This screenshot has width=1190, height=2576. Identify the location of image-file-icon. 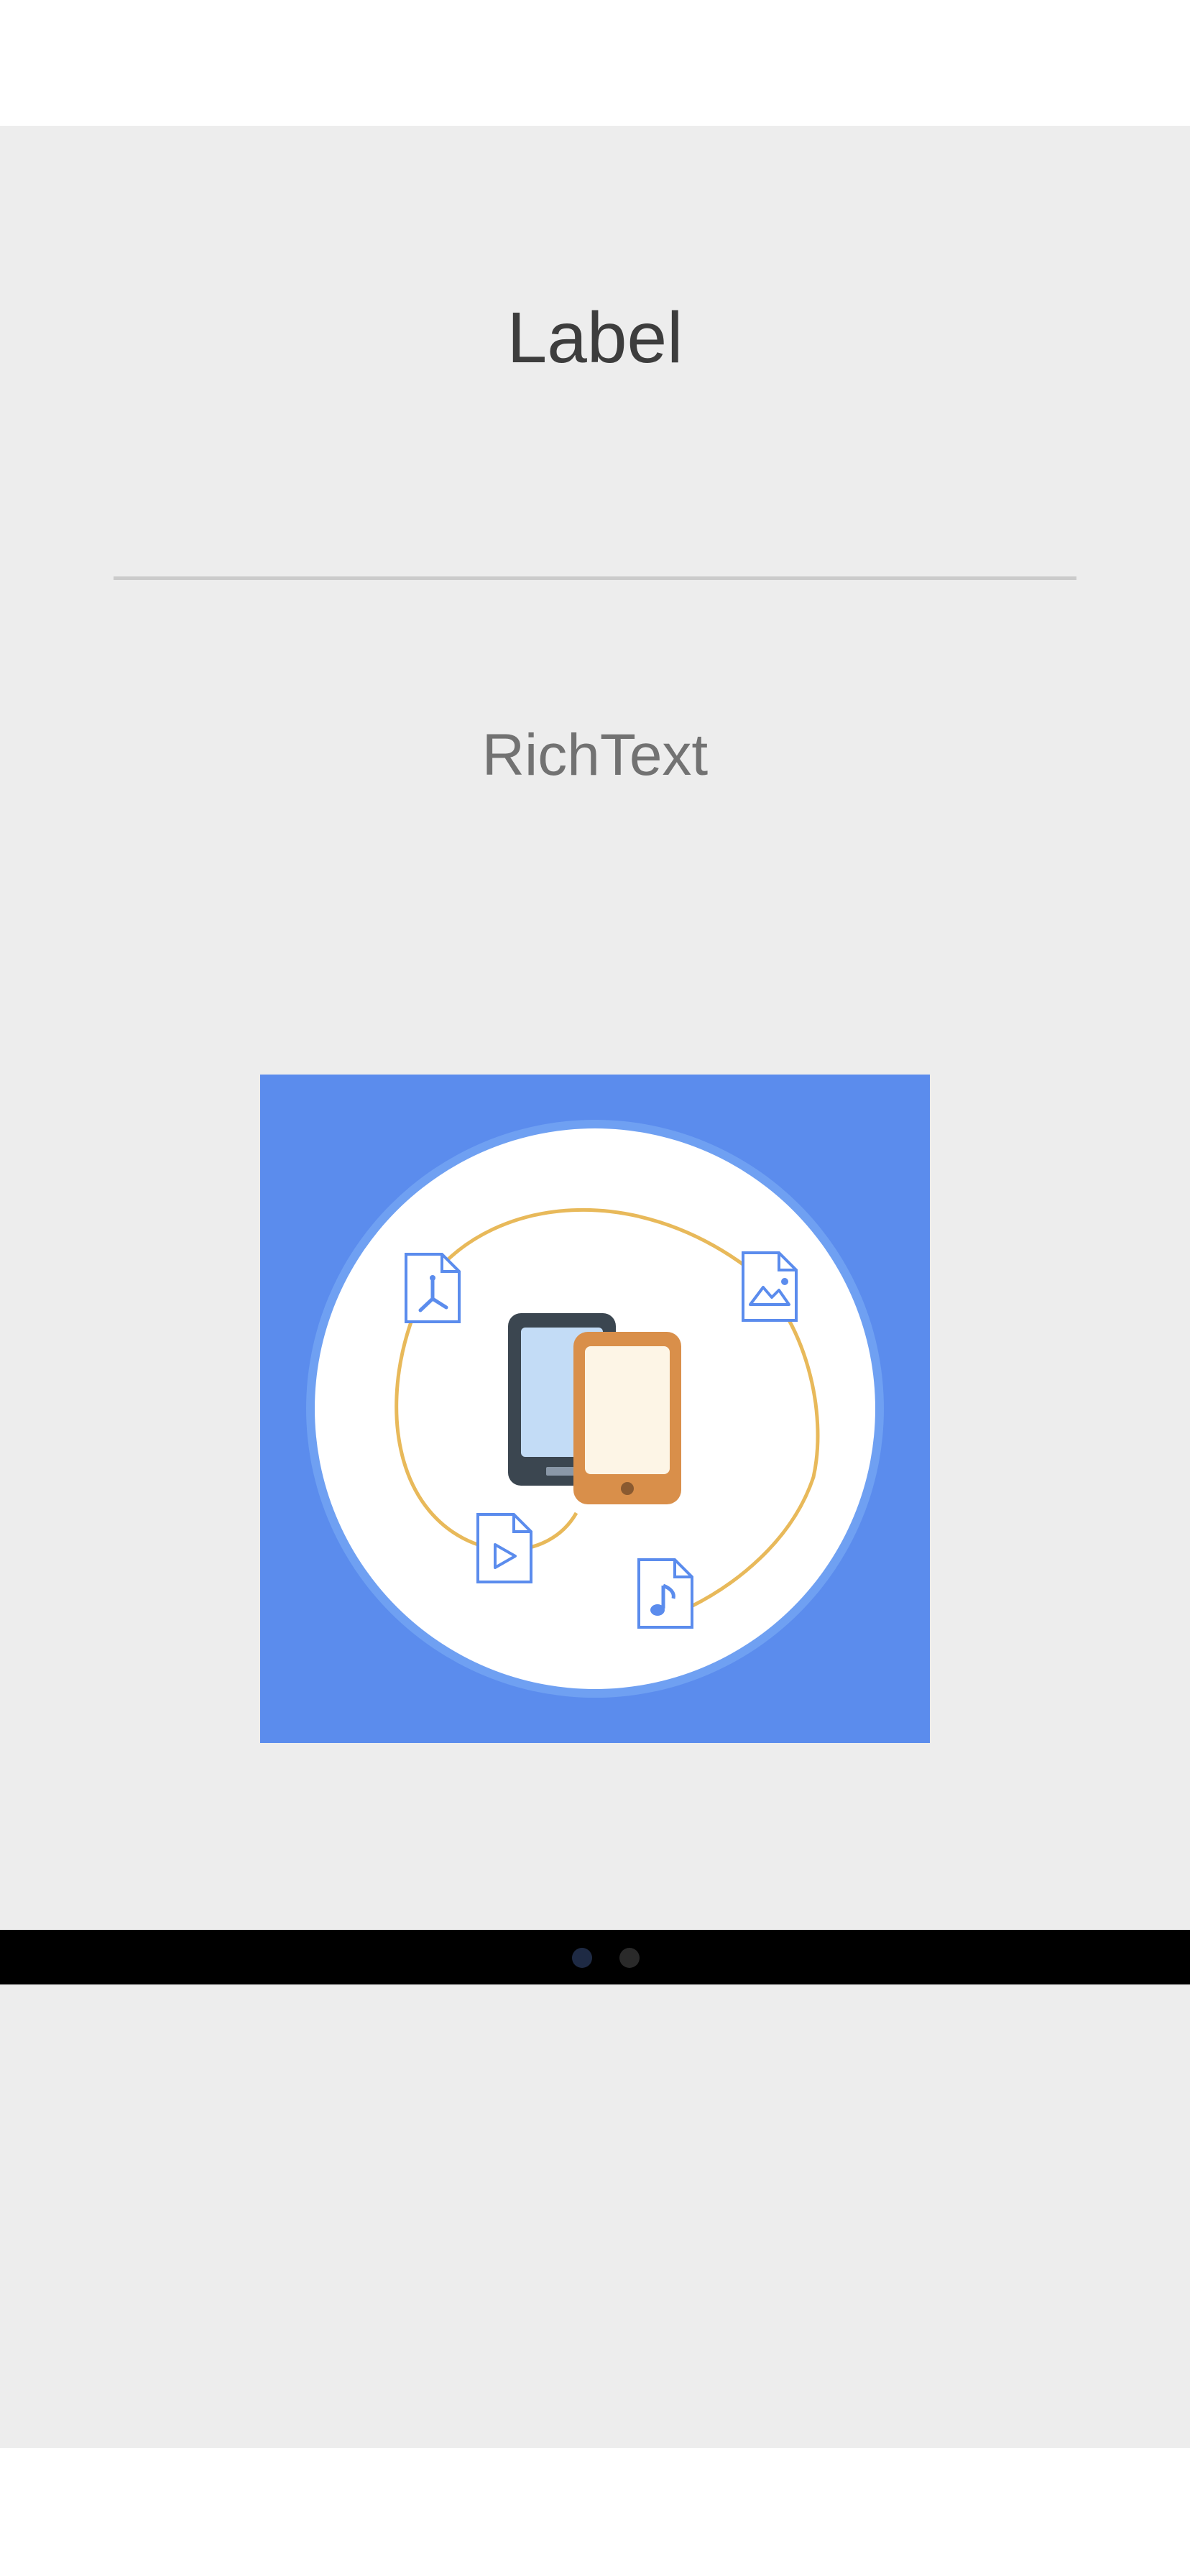
(770, 1286).